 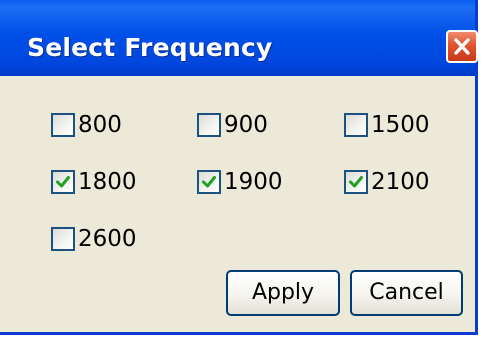 I want to click on close-button, so click(x=462, y=46).